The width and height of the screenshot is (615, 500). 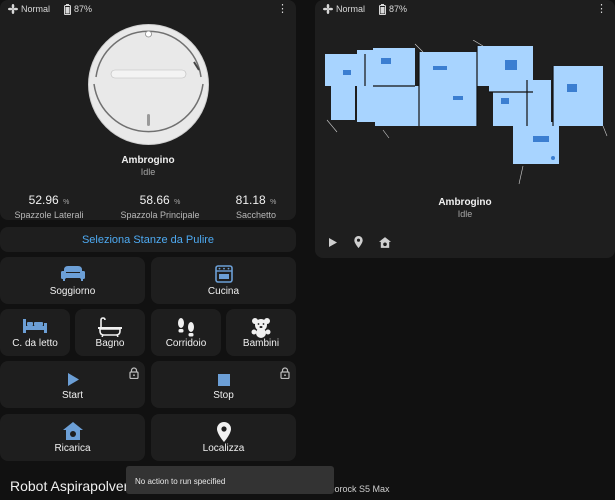 What do you see at coordinates (72, 448) in the screenshot?
I see `ricarica-label: Ricarica` at bounding box center [72, 448].